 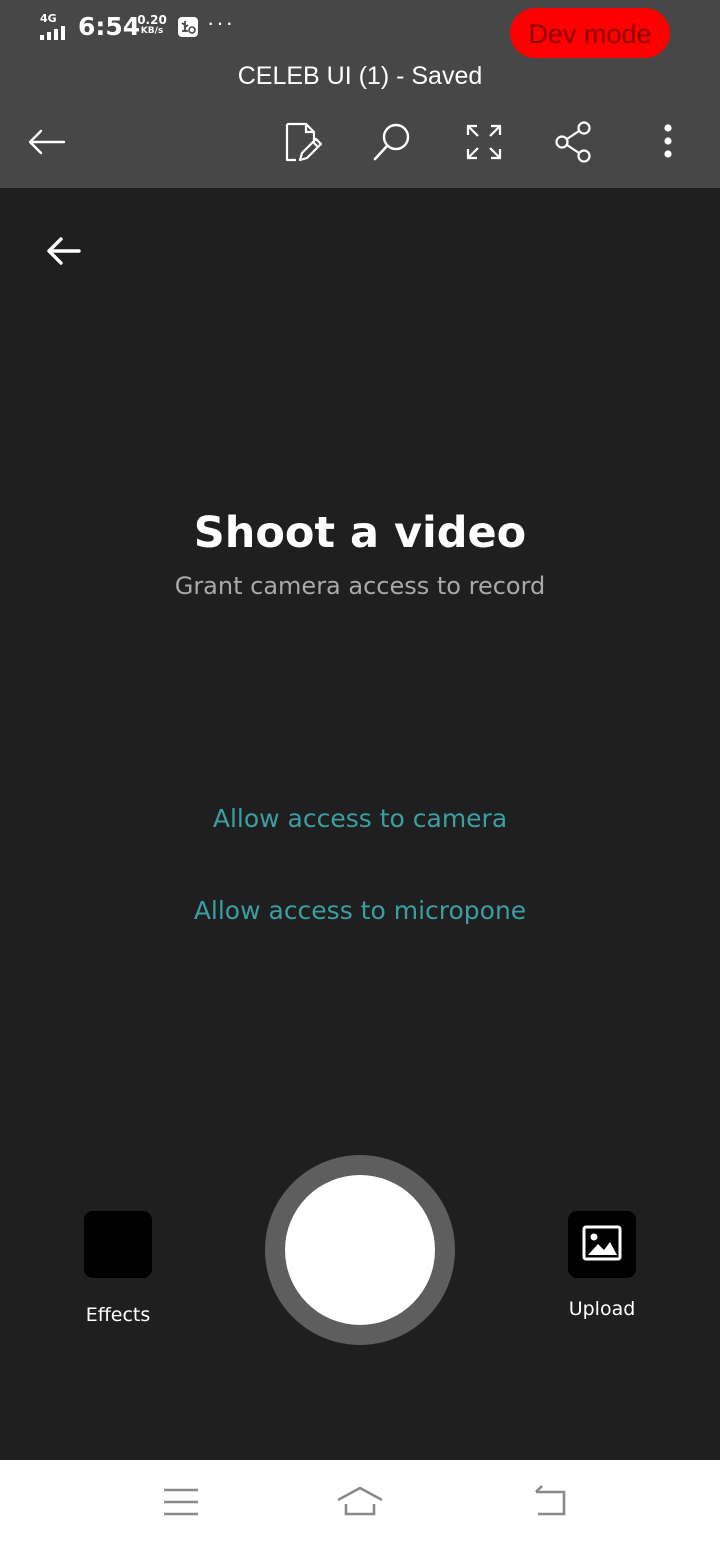 I want to click on record-button-core, so click(x=360, y=1250).